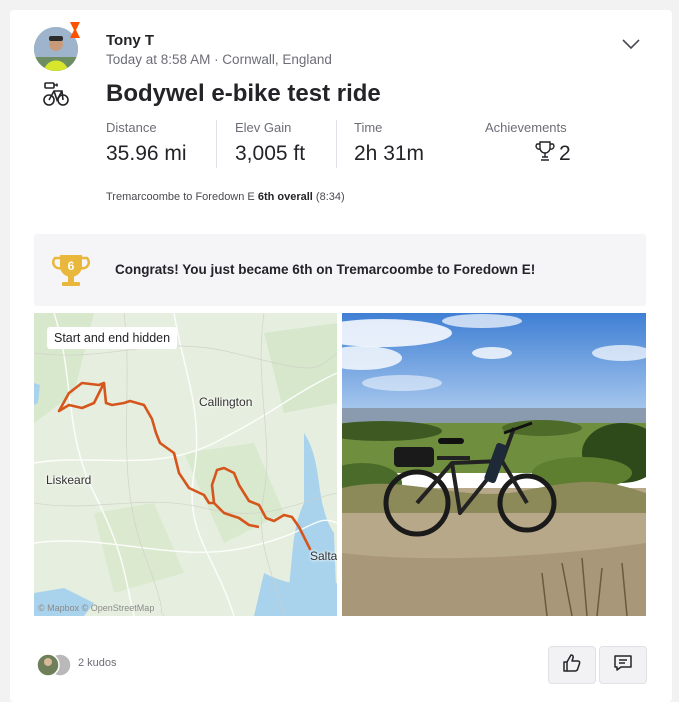 This screenshot has width=679, height=702. I want to click on thumbs-up-icon, so click(572, 665).